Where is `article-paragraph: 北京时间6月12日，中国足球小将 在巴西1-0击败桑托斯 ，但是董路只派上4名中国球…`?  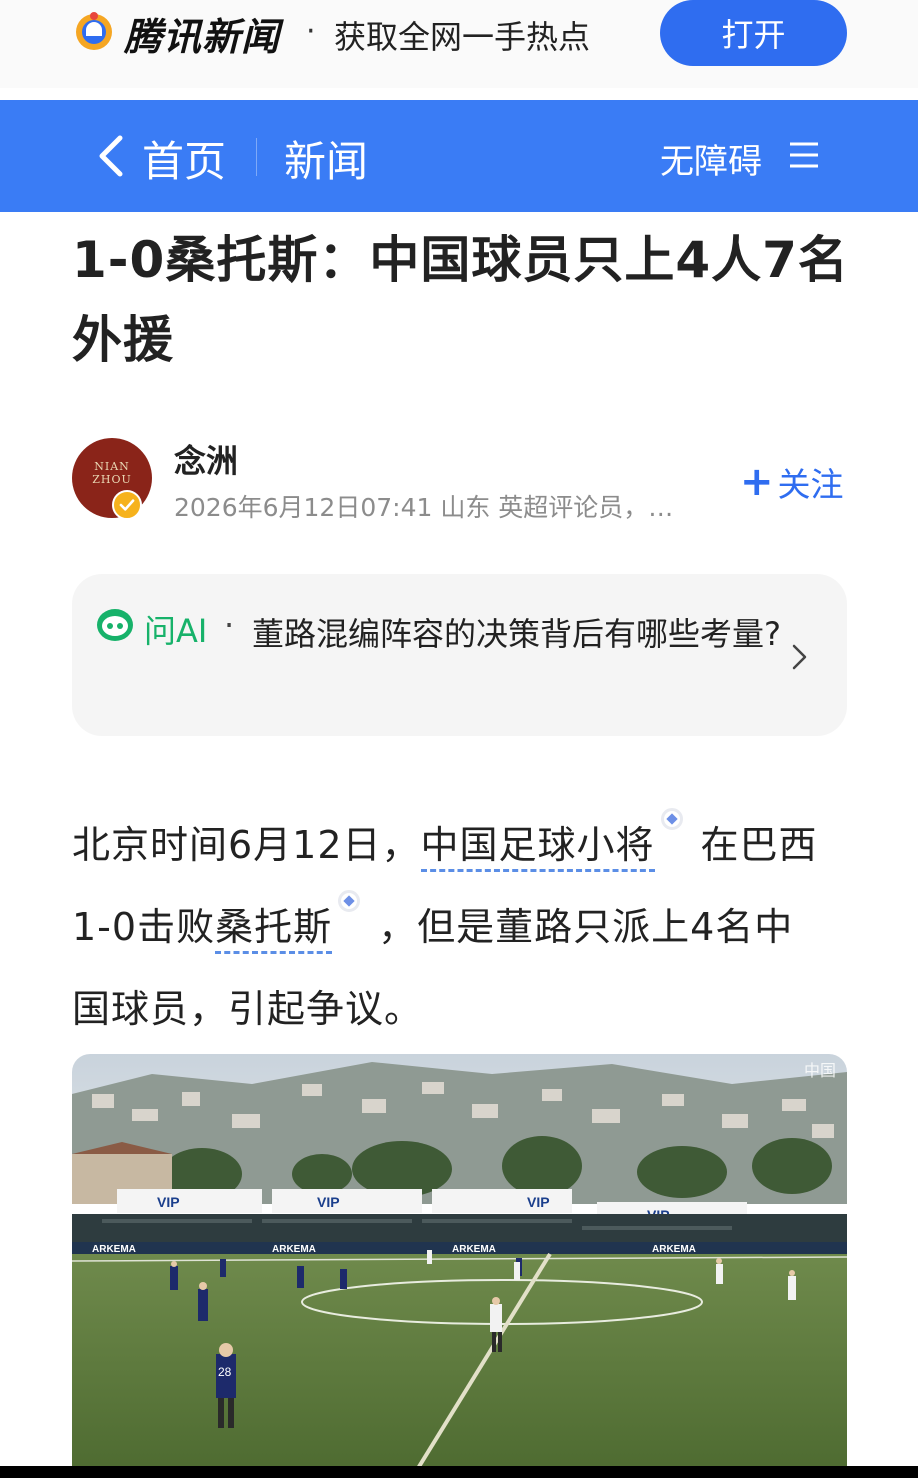 article-paragraph: 北京时间6月12日，中国足球小将 在巴西1-0击败桑托斯 ，但是董路只派上4名中国球… is located at coordinates (452, 927).